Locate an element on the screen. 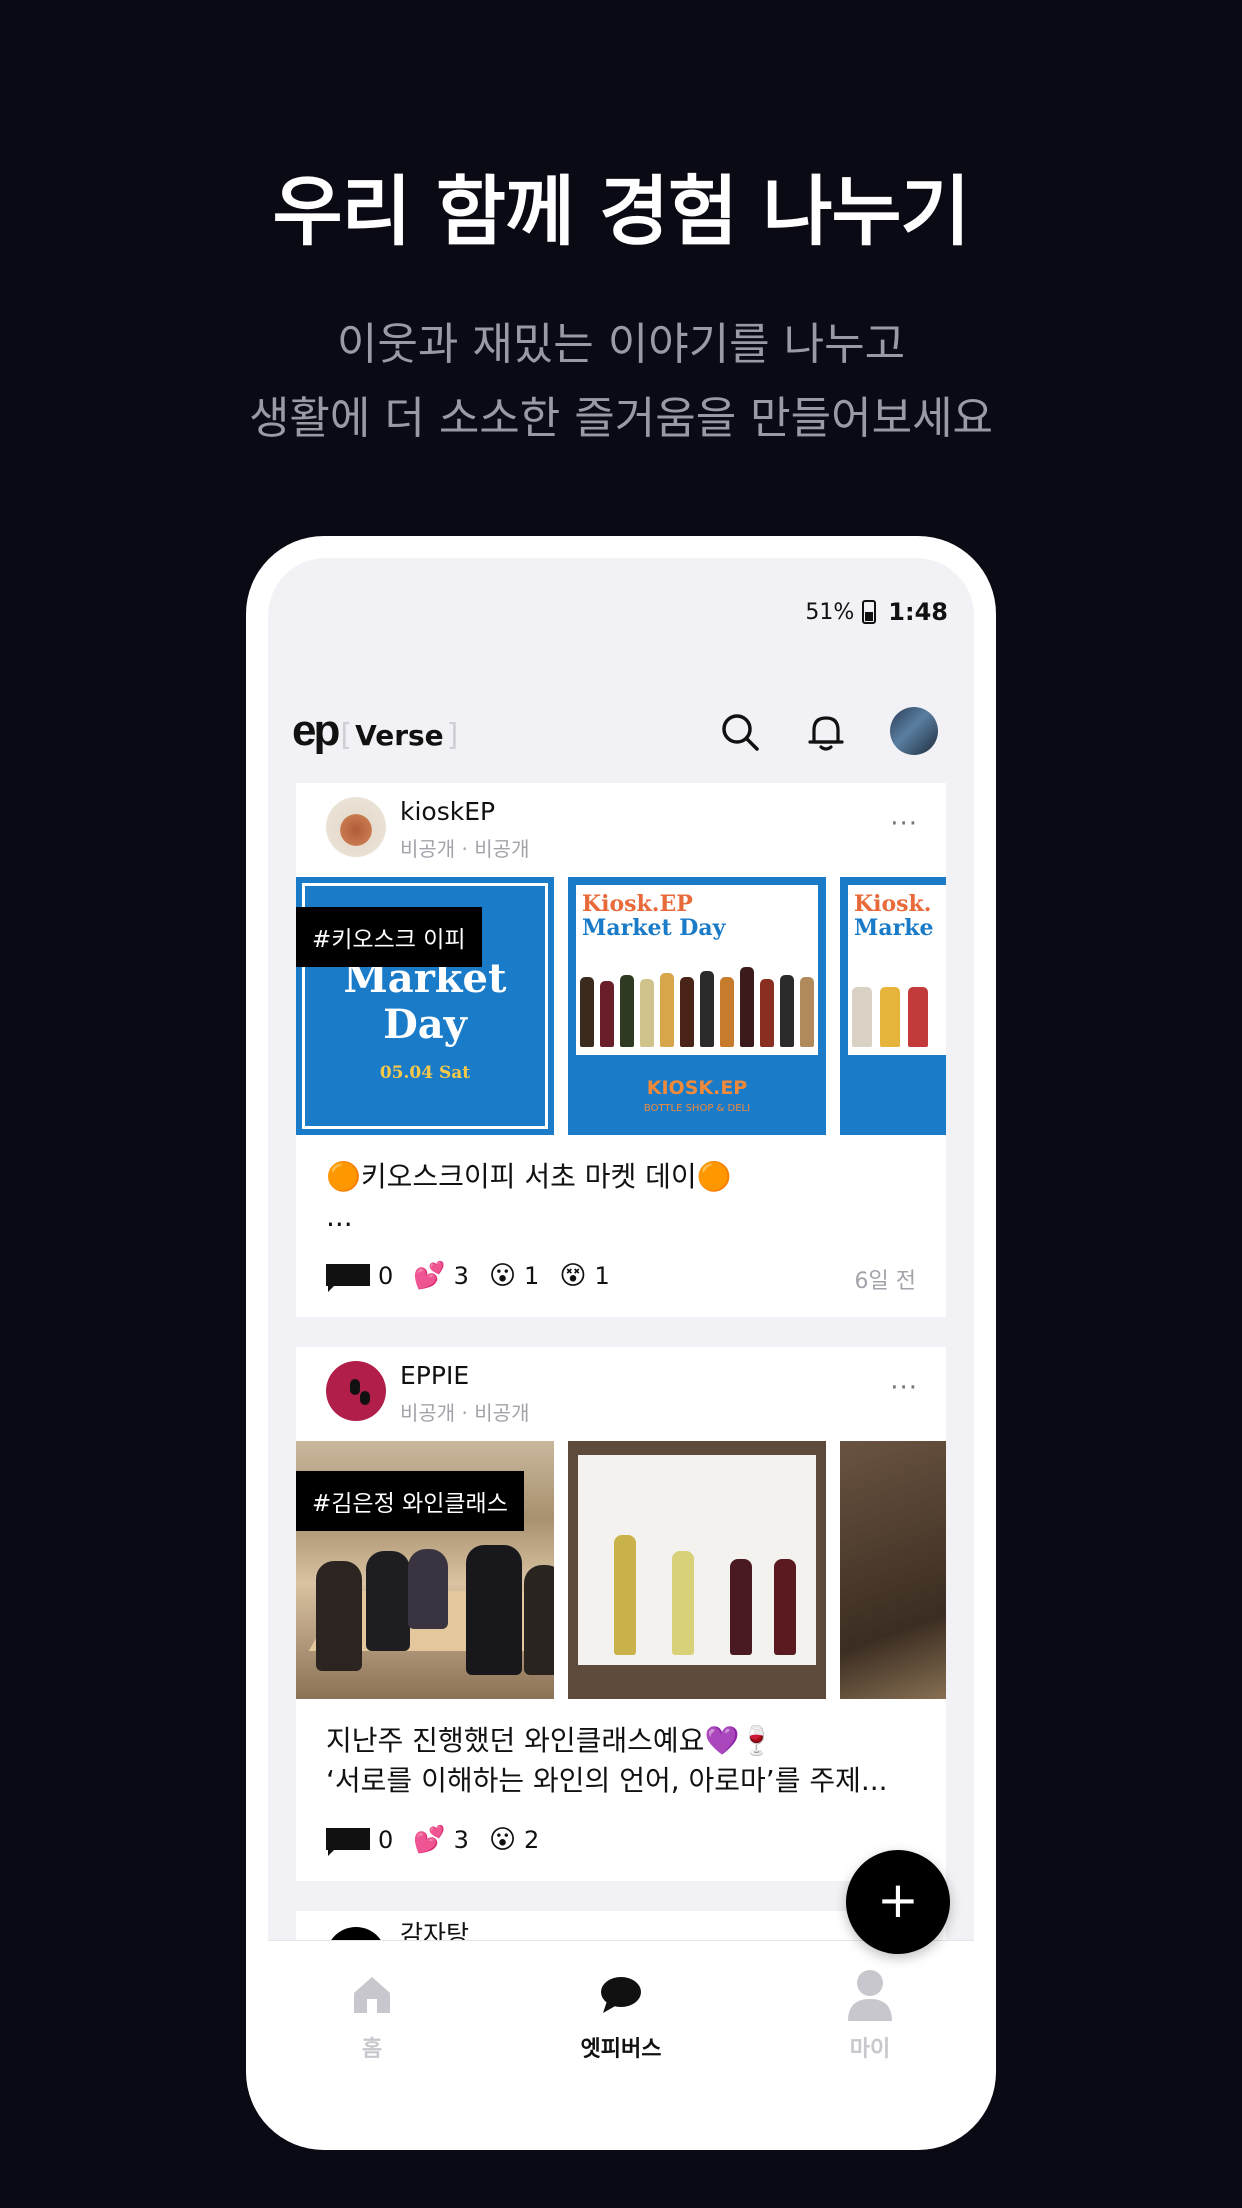 This screenshot has height=2208, width=1242. poster-date: 05.04 Sat is located at coordinates (425, 1073).